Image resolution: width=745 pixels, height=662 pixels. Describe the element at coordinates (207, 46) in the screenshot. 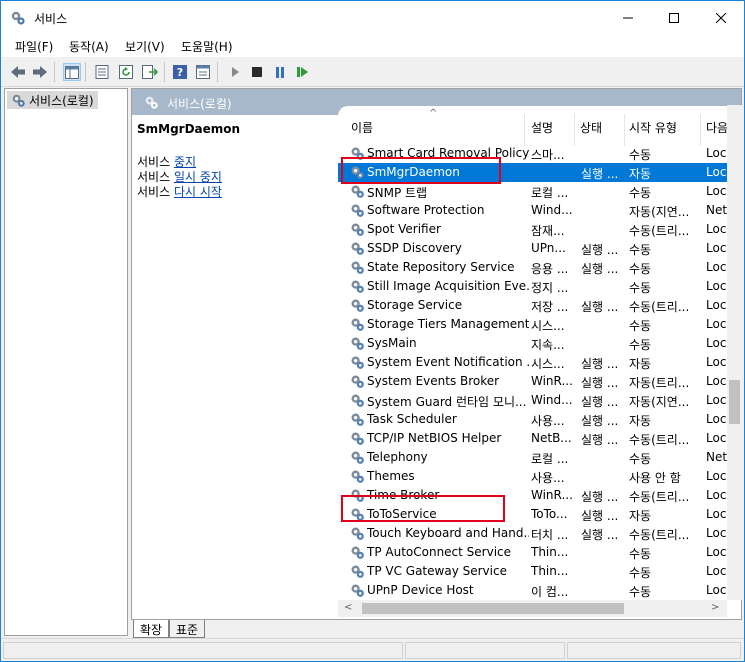

I see `menu-help: 도움말(H)` at that location.